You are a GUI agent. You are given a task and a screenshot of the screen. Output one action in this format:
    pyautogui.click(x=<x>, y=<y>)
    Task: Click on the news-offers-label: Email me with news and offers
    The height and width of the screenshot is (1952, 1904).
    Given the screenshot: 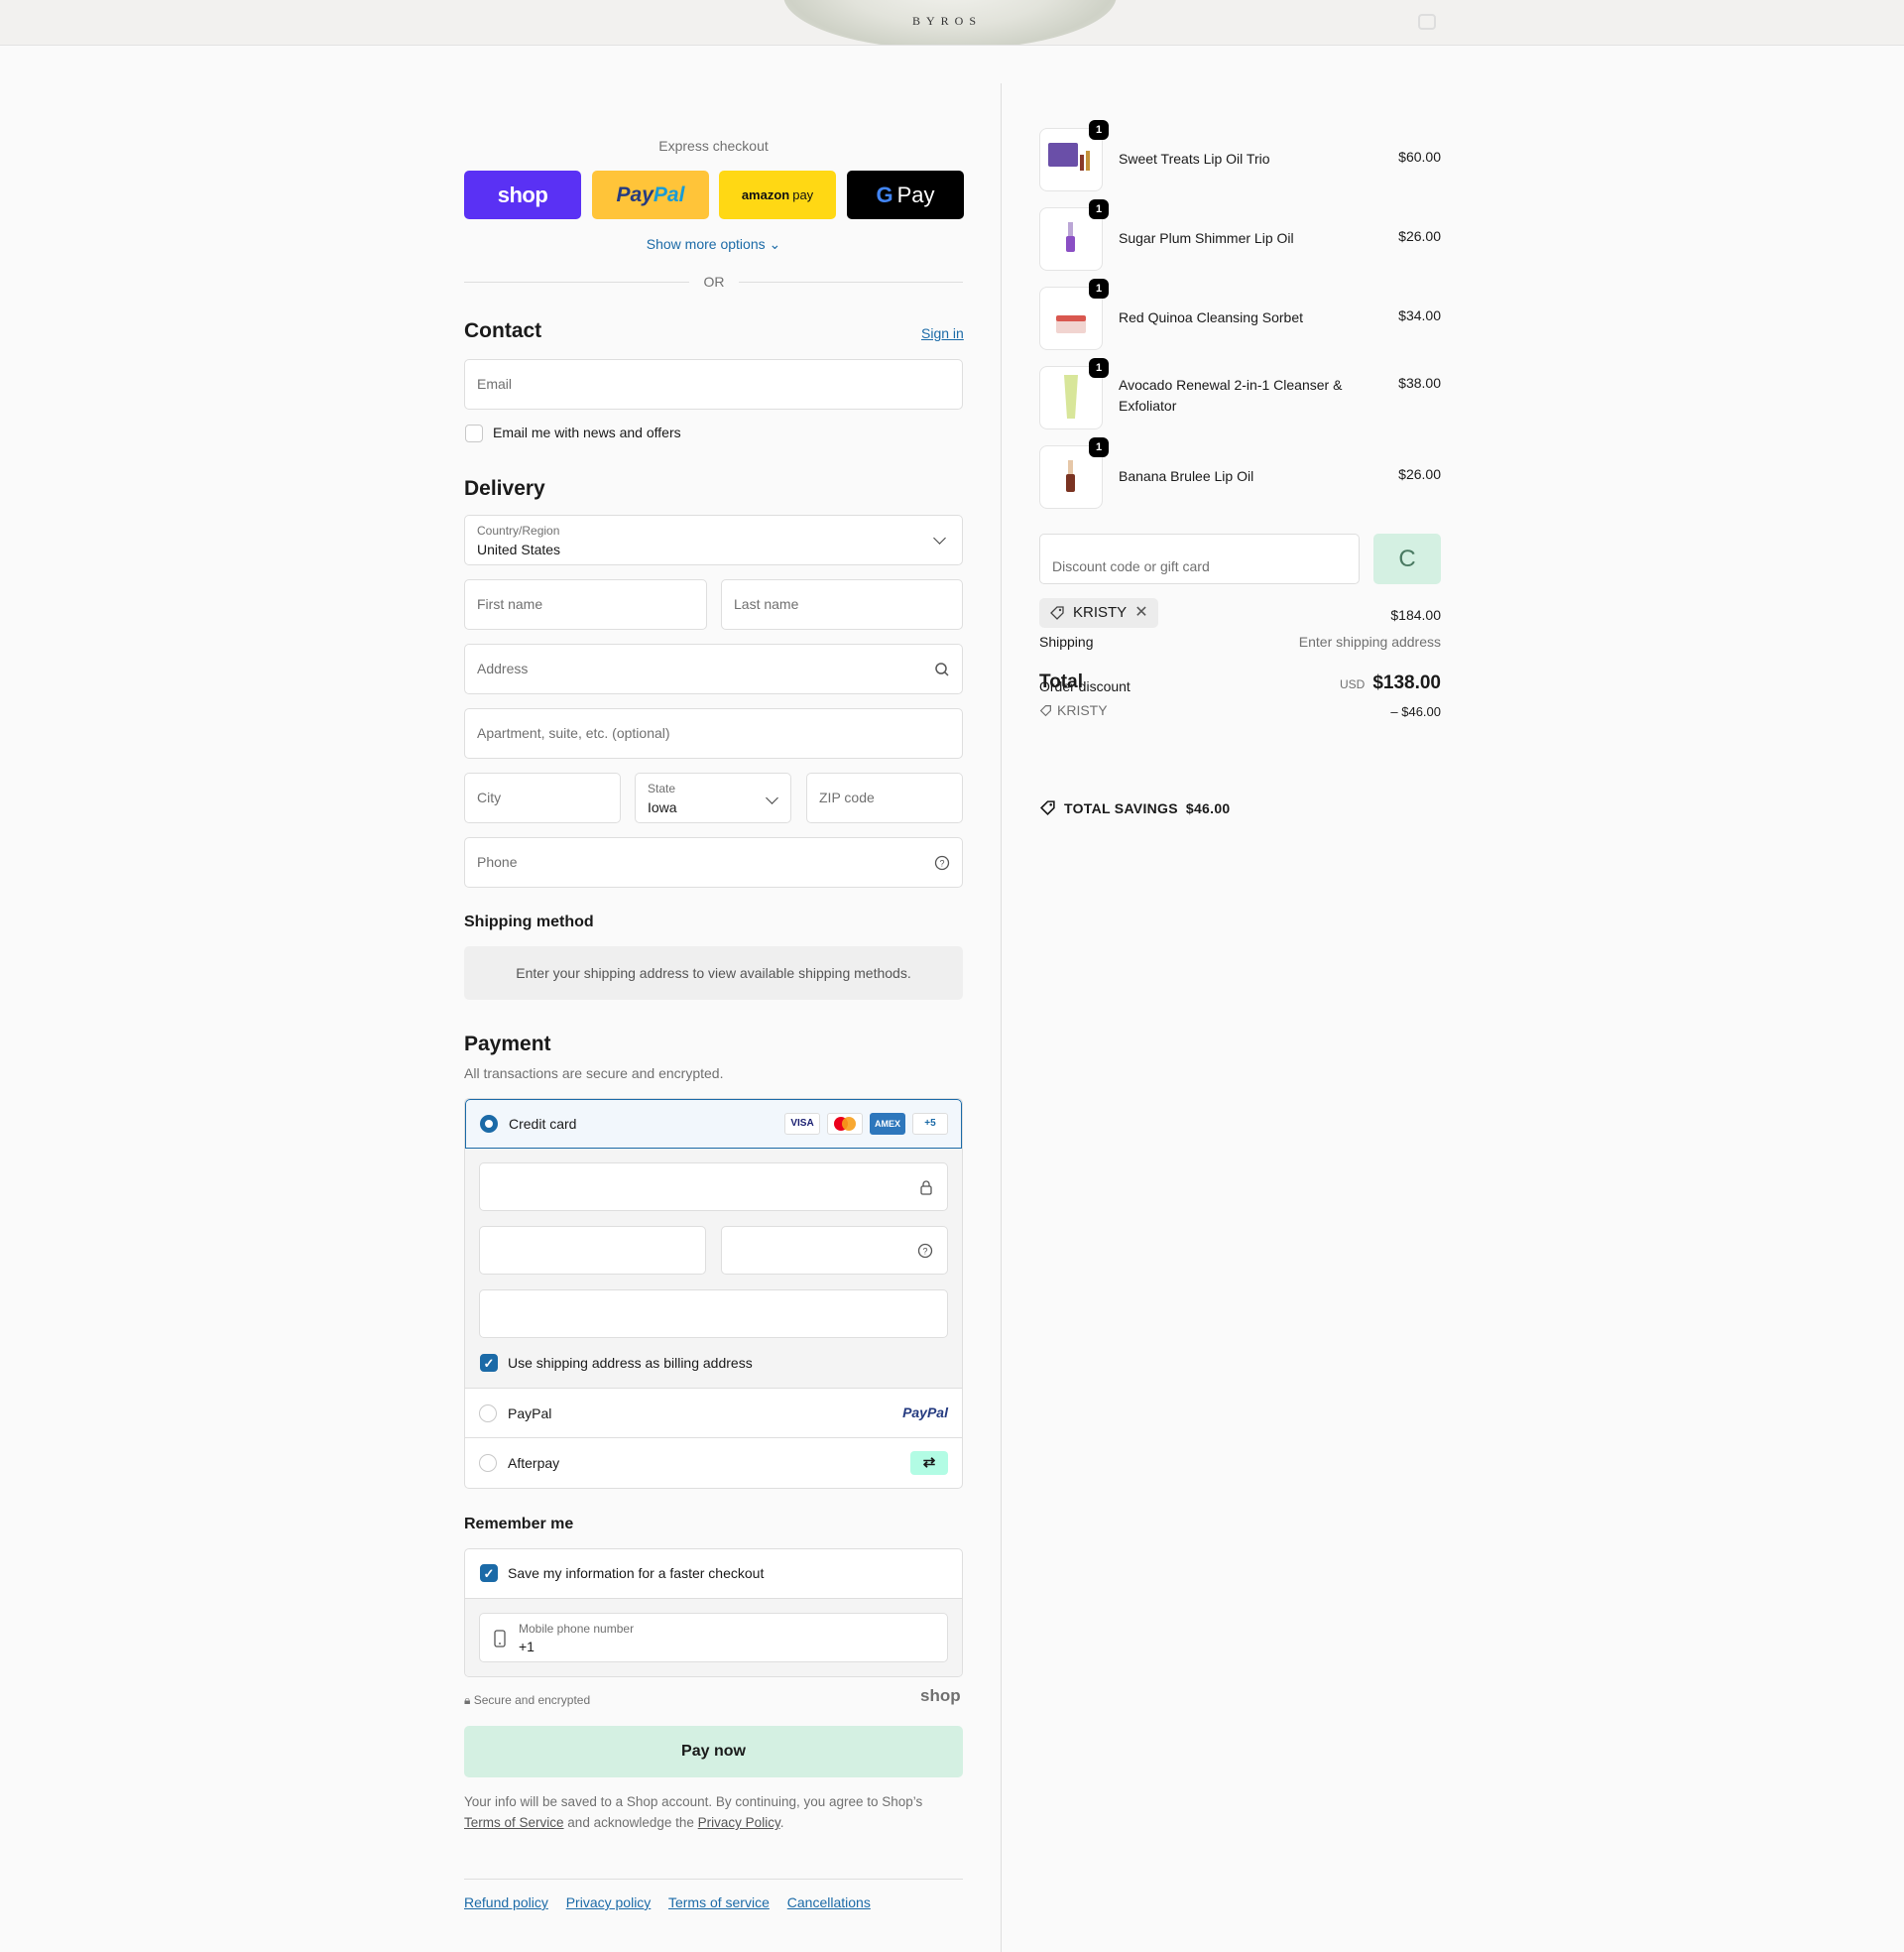 What is the action you would take?
    pyautogui.click(x=587, y=432)
    